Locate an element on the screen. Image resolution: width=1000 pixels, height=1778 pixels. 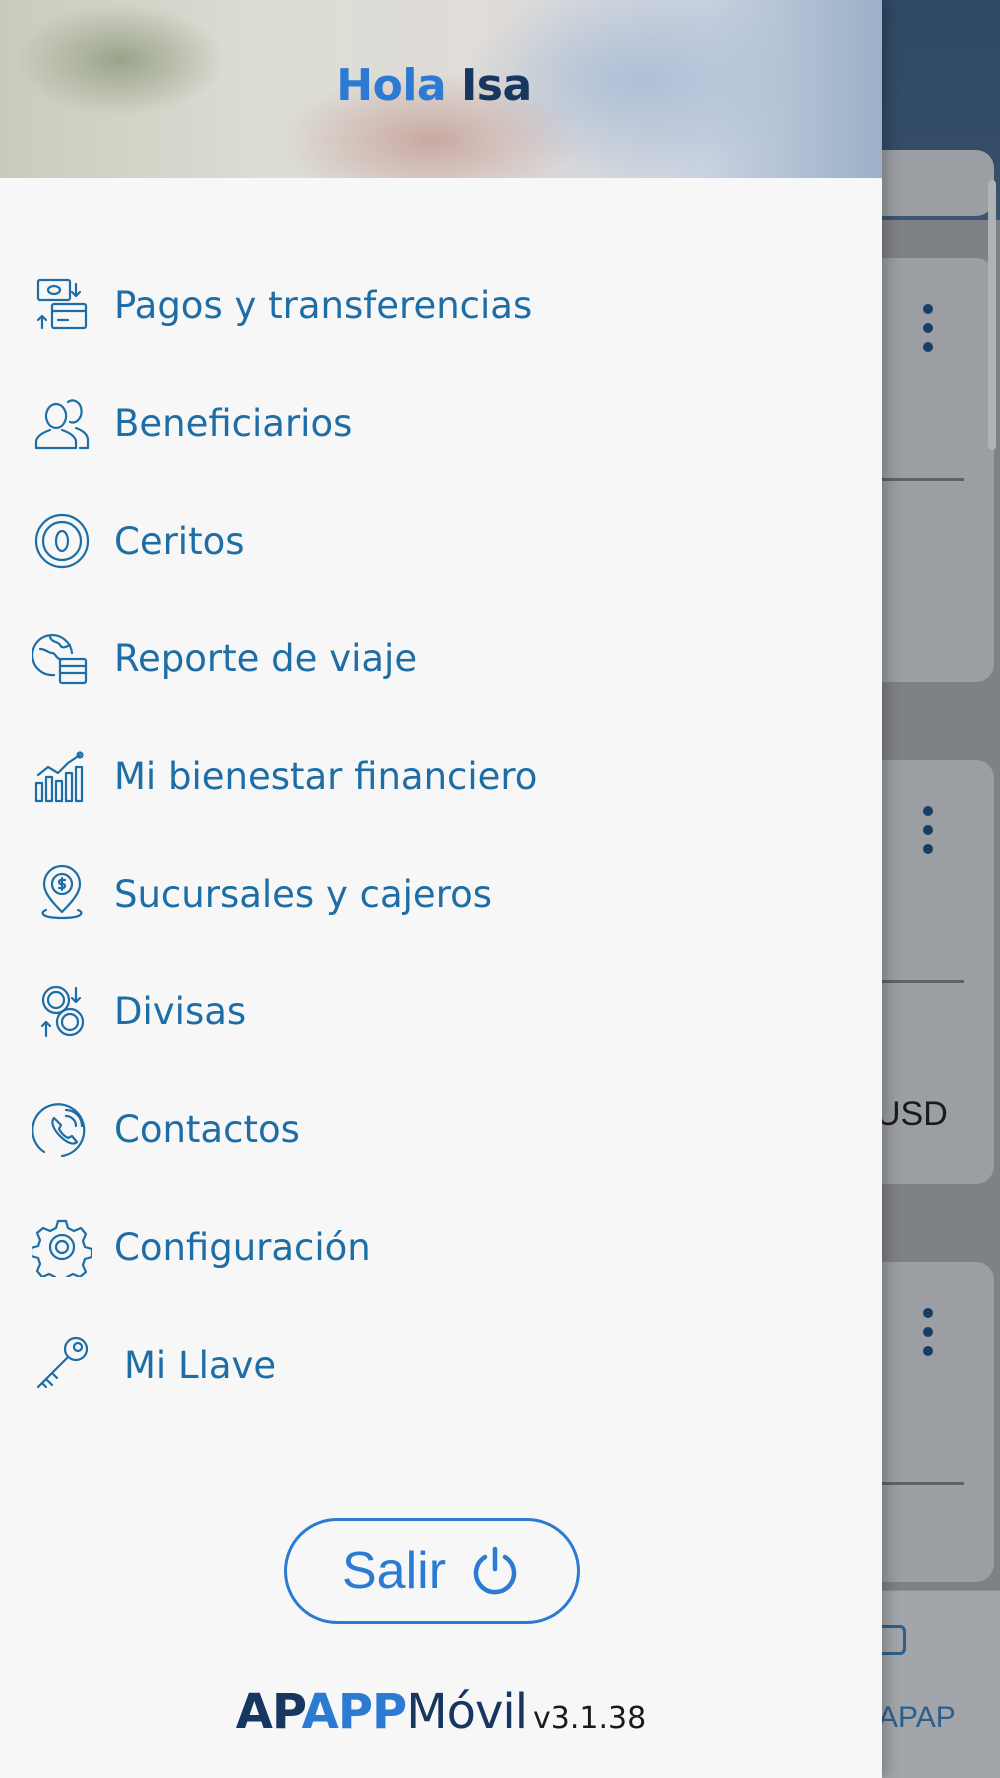
brand-movil: Móvil is located at coordinates (467, 1712).